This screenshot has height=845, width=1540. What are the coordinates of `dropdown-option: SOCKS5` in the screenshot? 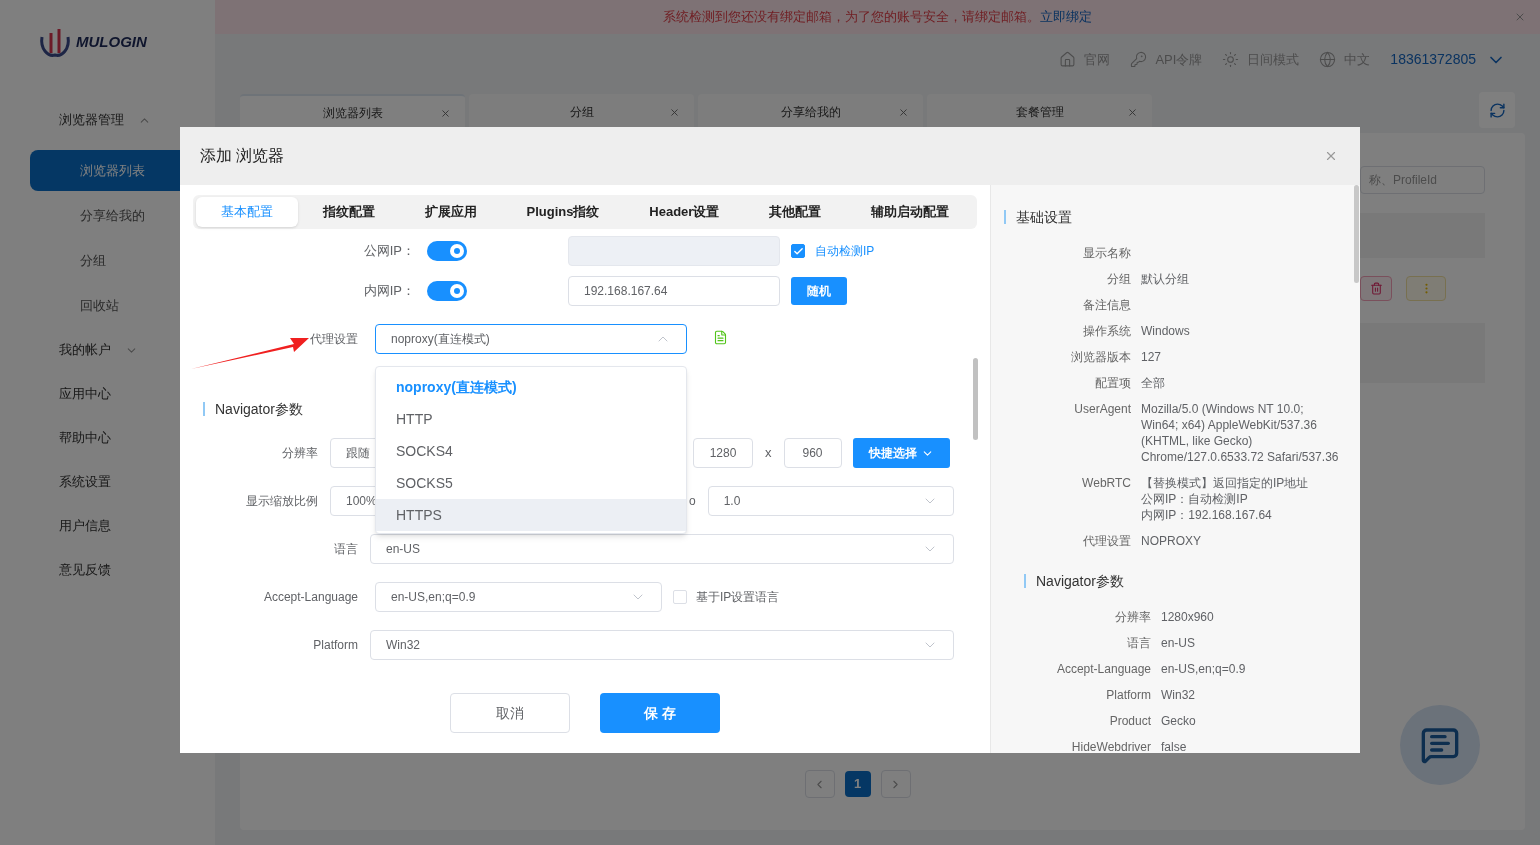 It's located at (531, 483).